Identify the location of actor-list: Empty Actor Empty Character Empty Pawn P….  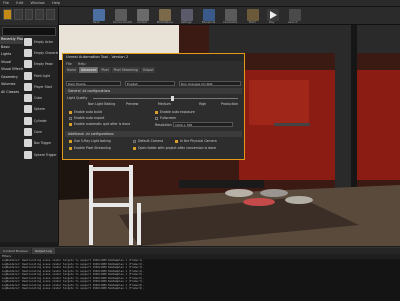
(41, 98).